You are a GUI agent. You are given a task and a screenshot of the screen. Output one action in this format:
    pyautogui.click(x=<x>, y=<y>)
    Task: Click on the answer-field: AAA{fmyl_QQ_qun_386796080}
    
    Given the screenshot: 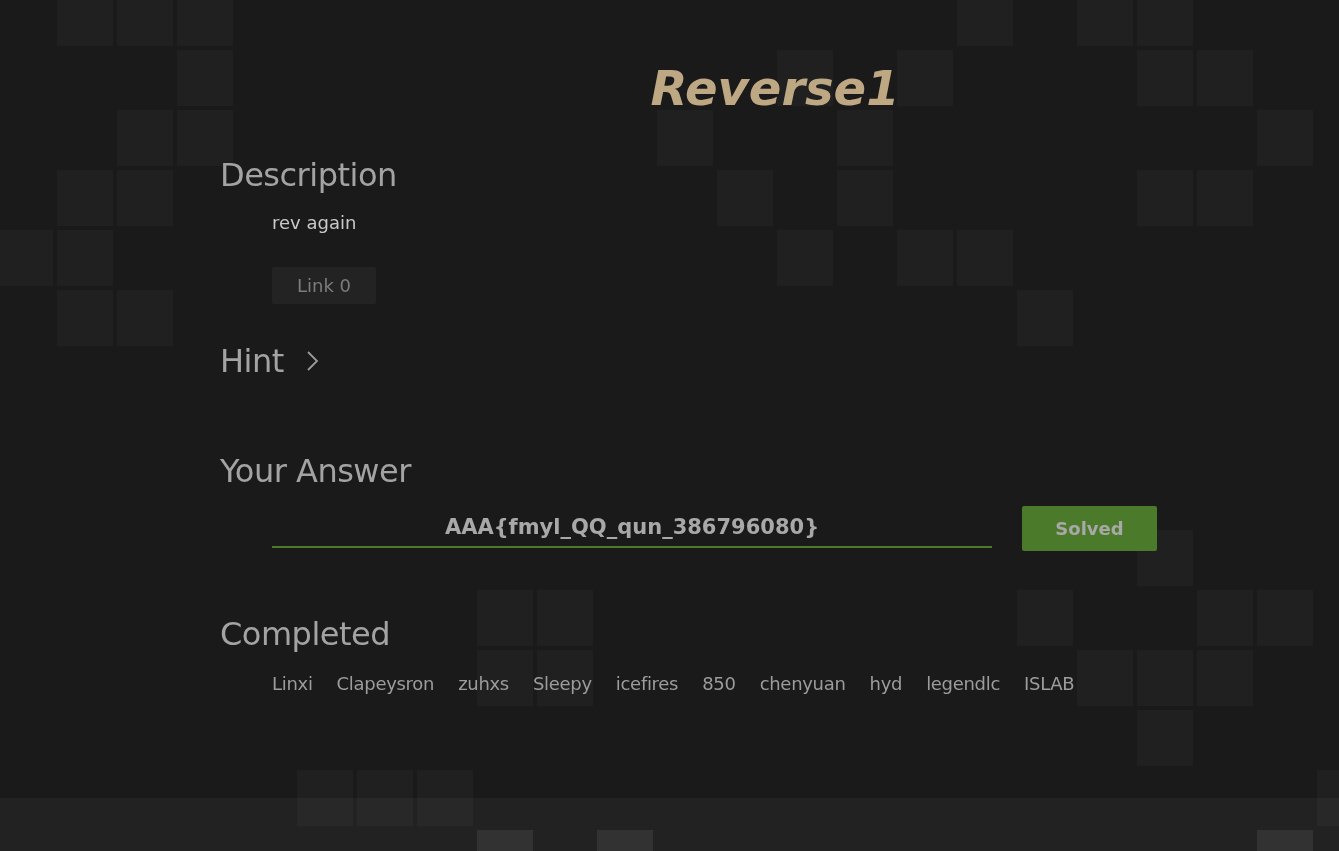 What is the action you would take?
    pyautogui.click(x=632, y=528)
    